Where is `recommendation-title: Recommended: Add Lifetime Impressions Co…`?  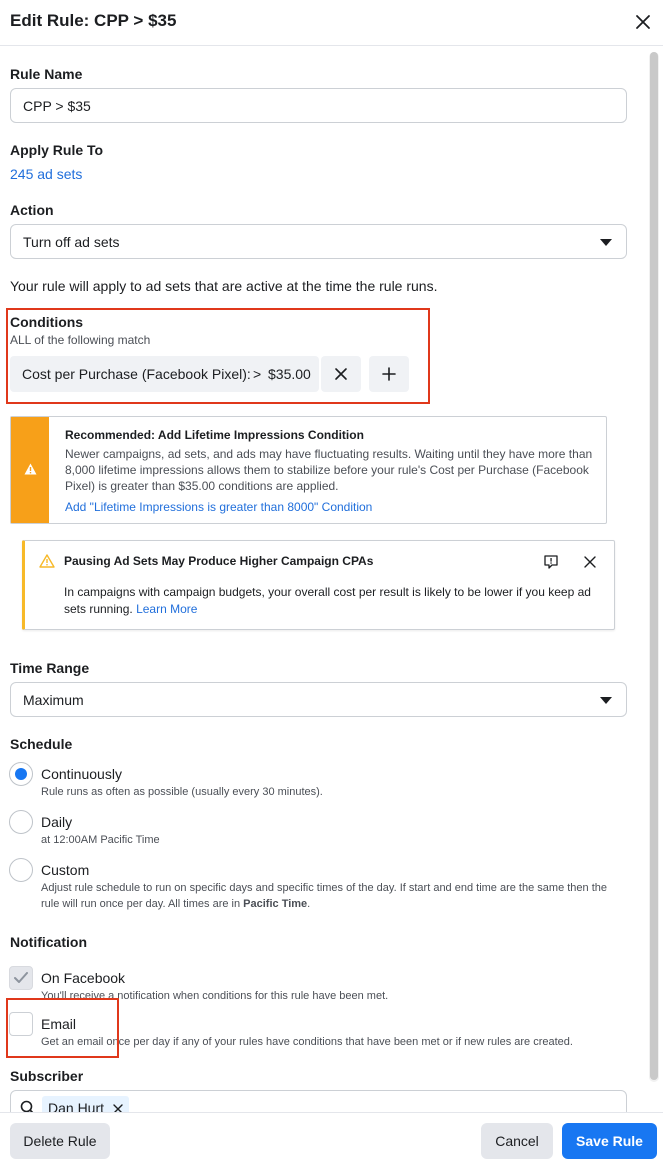 recommendation-title: Recommended: Add Lifetime Impressions Co… is located at coordinates (214, 435).